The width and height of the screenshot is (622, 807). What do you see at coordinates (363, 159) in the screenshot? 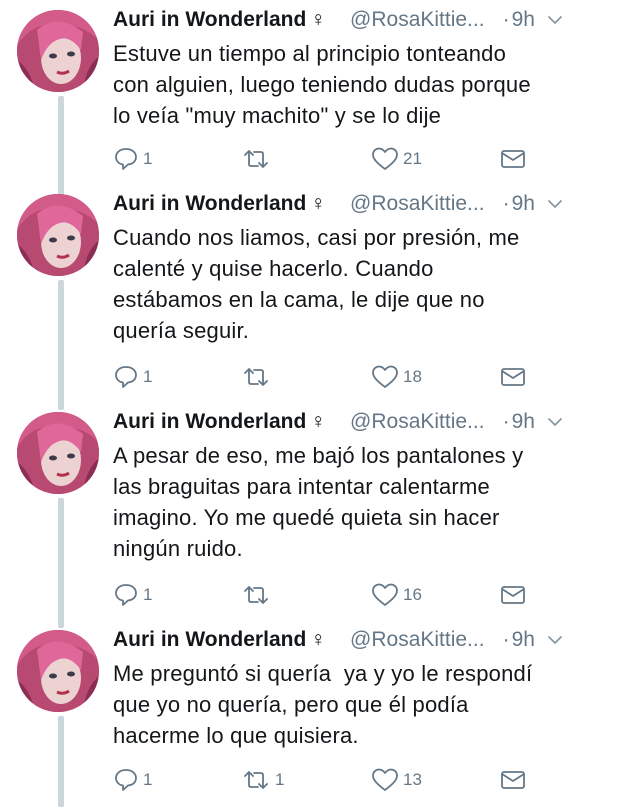
I see `tweet-actions: 1 21` at bounding box center [363, 159].